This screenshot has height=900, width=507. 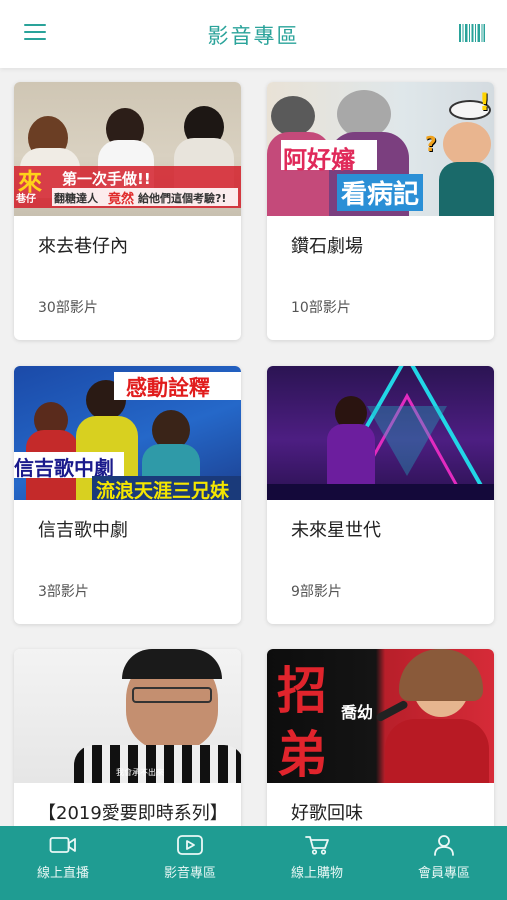 I want to click on shopping-cart-icon, so click(x=317, y=845).